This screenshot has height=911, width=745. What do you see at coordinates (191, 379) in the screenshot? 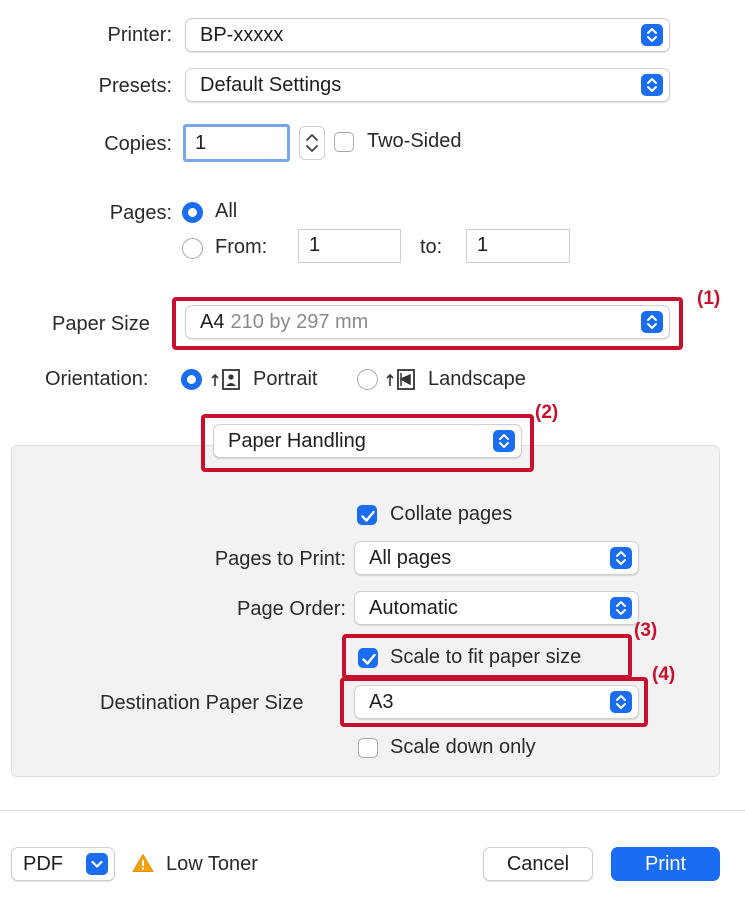
I see `portrait-radio` at bounding box center [191, 379].